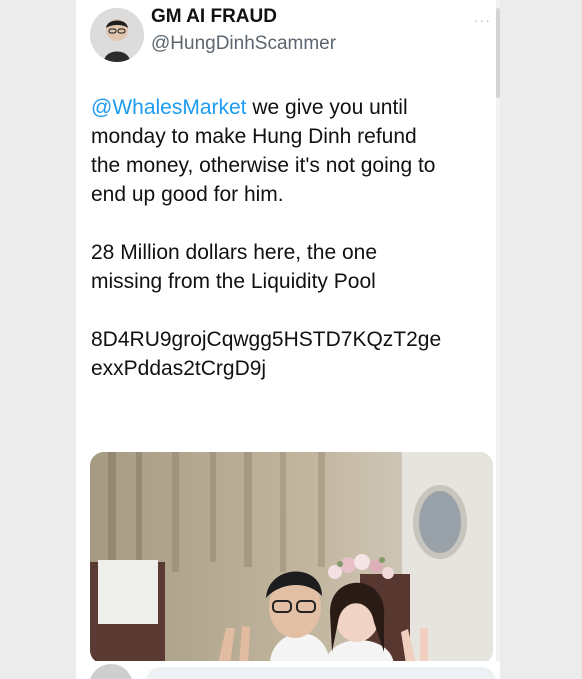 The width and height of the screenshot is (582, 679). Describe the element at coordinates (179, 368) in the screenshot. I see `tweet-line-8: exxPddas2tCrgD9j` at that location.